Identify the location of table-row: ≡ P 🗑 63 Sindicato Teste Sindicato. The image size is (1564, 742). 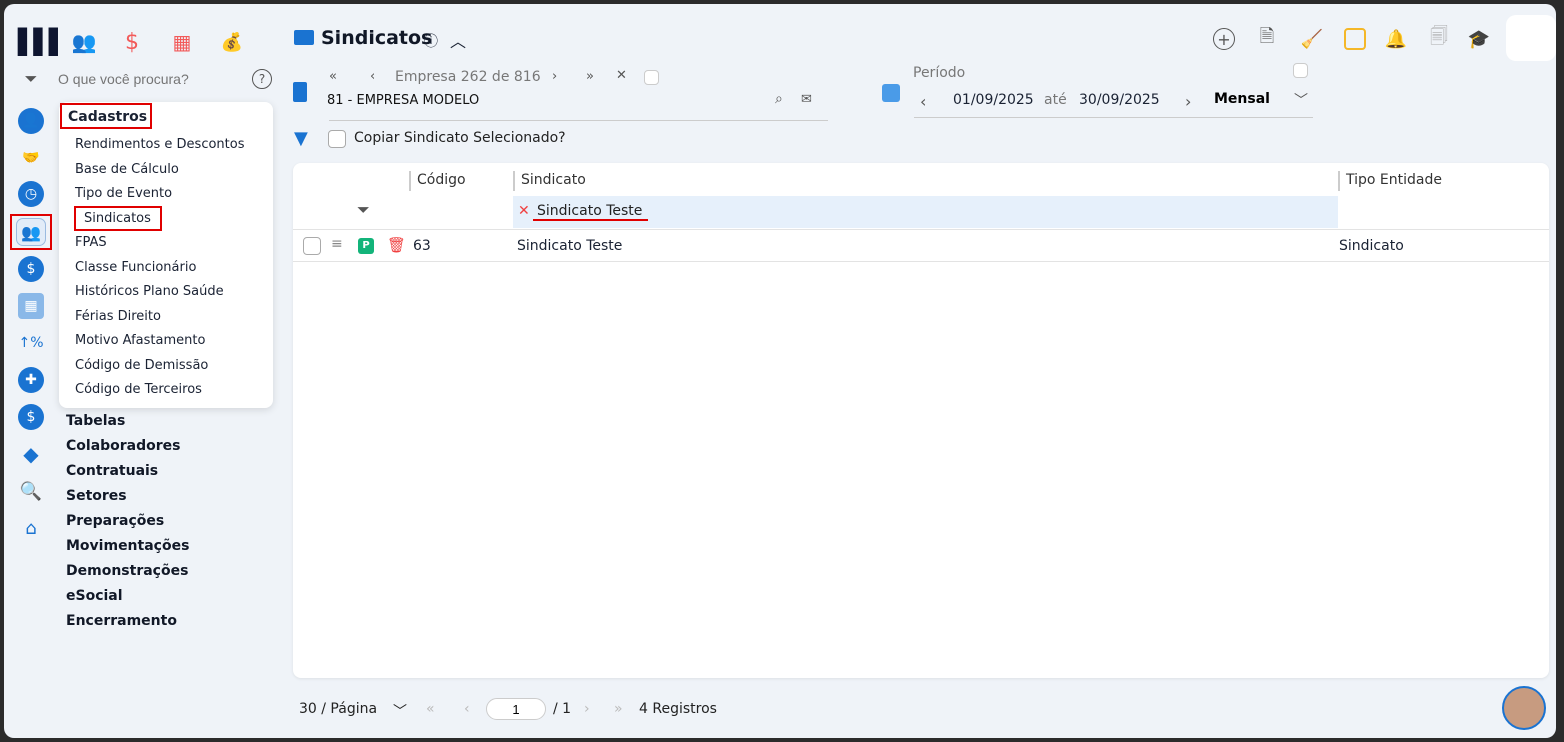
(921, 246).